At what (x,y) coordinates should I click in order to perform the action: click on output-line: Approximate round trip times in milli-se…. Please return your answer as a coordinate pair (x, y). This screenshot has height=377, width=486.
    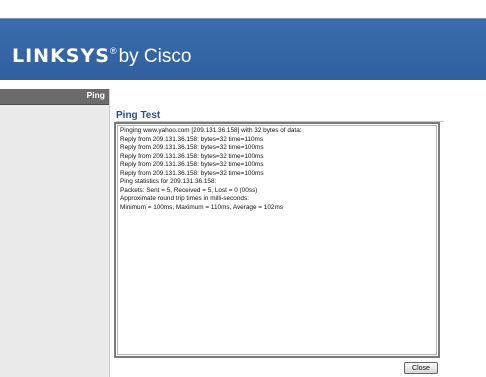
    Looking at the image, I should click on (184, 198).